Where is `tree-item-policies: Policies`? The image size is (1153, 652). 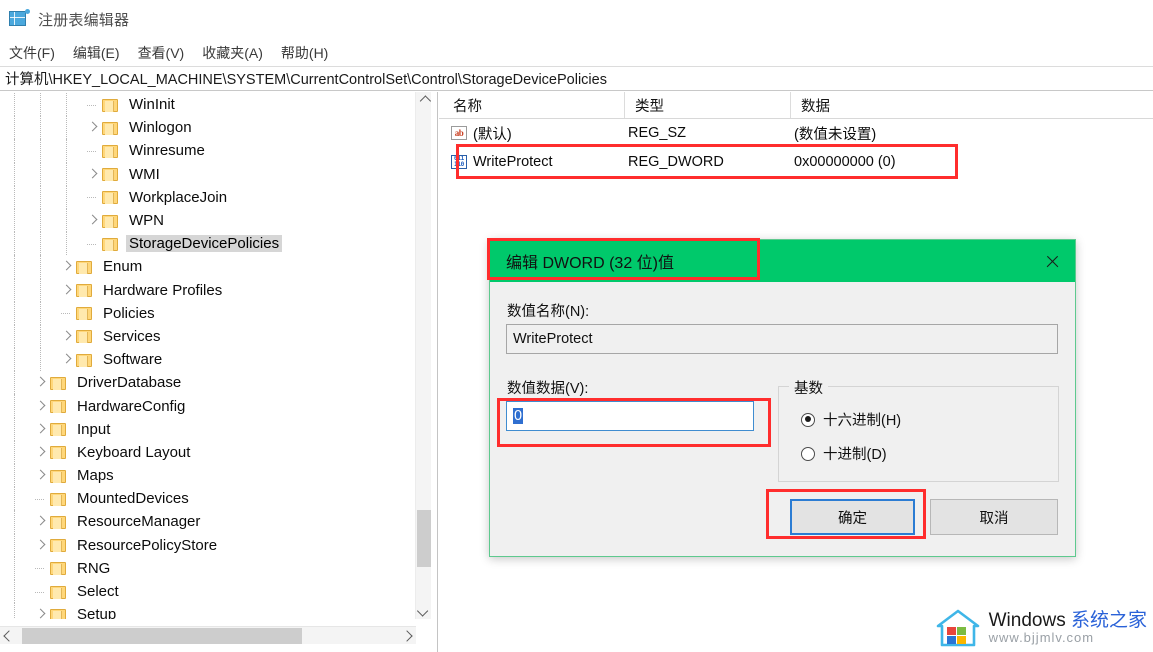 tree-item-policies: Policies is located at coordinates (208, 313).